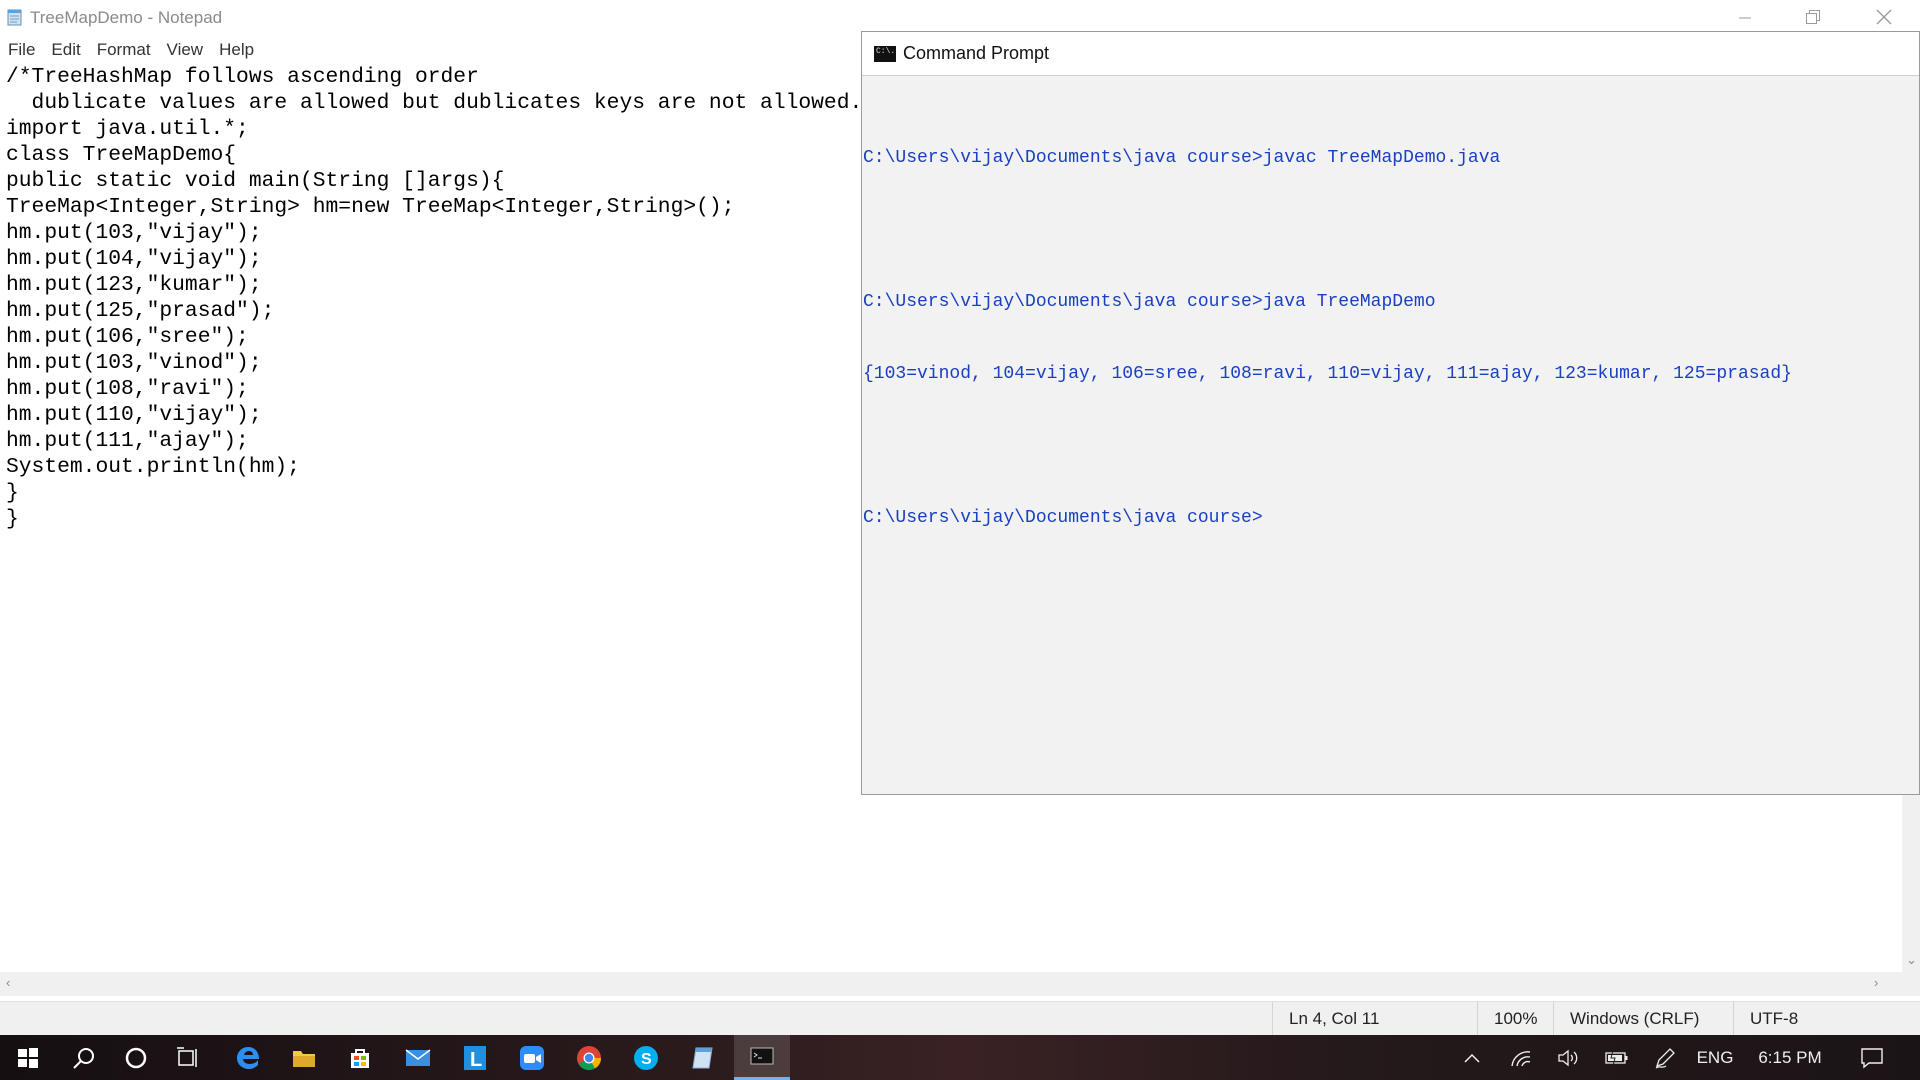  Describe the element at coordinates (951, 984) in the screenshot. I see `horizontal-scrollbar: ‹ ›` at that location.